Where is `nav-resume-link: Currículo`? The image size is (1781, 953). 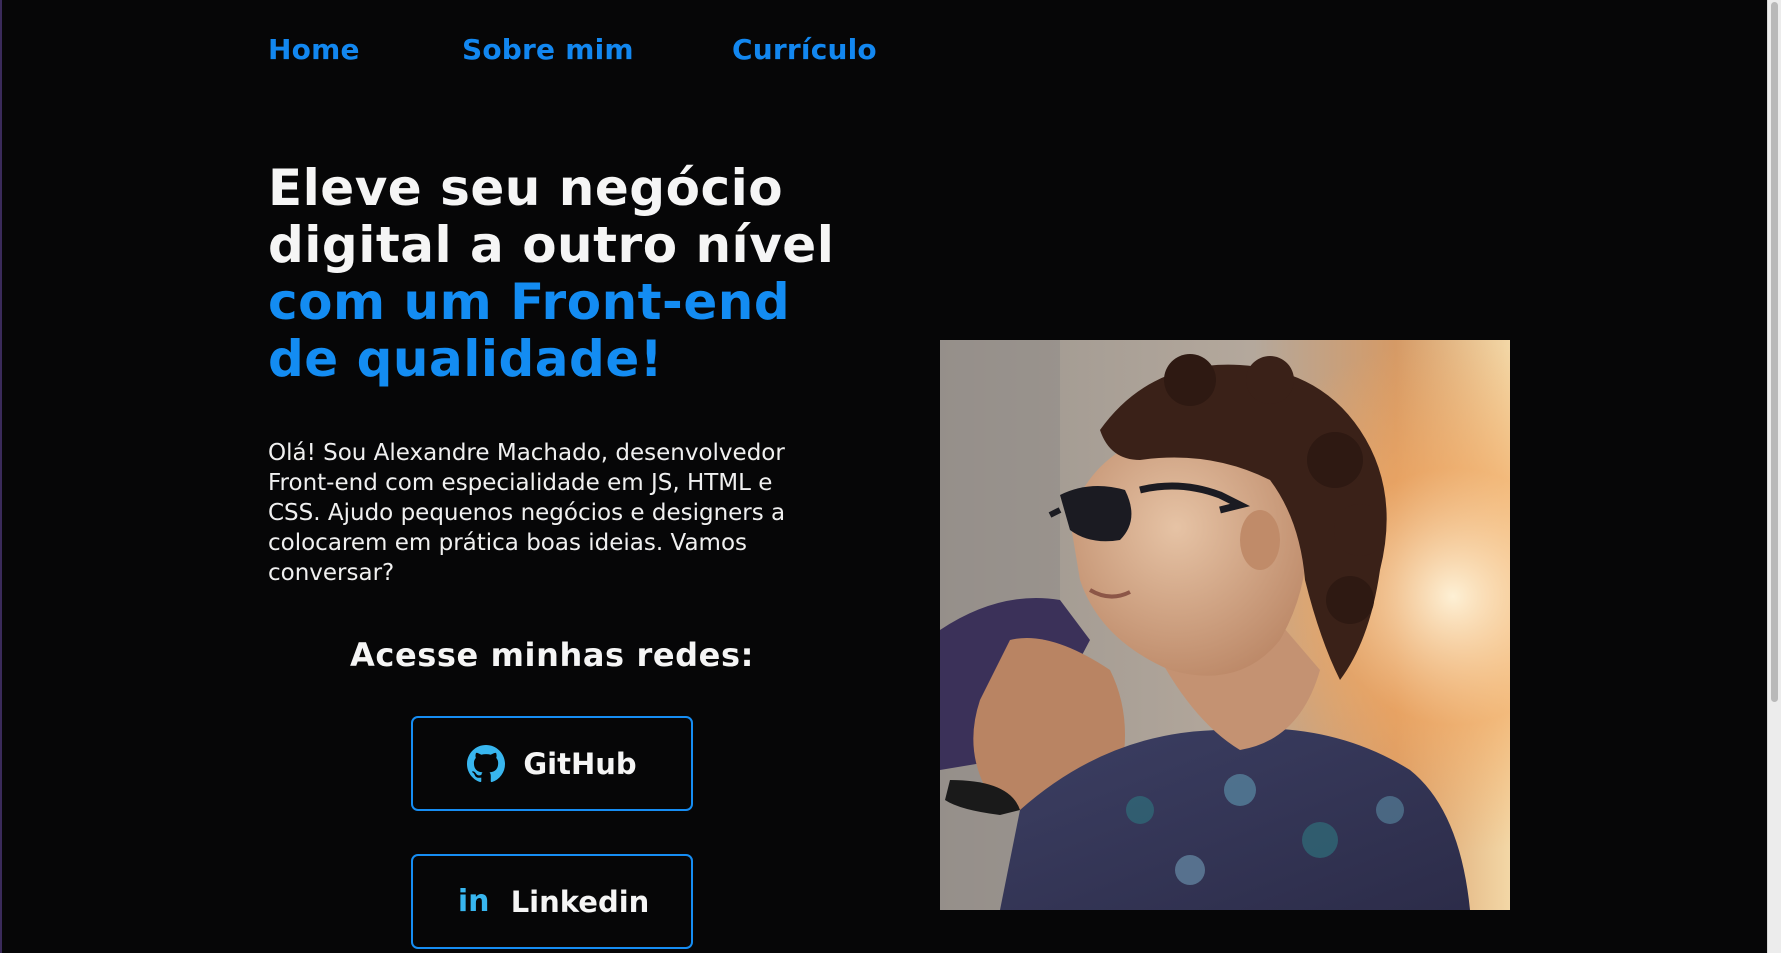
nav-resume-link: Currículo is located at coordinates (804, 49).